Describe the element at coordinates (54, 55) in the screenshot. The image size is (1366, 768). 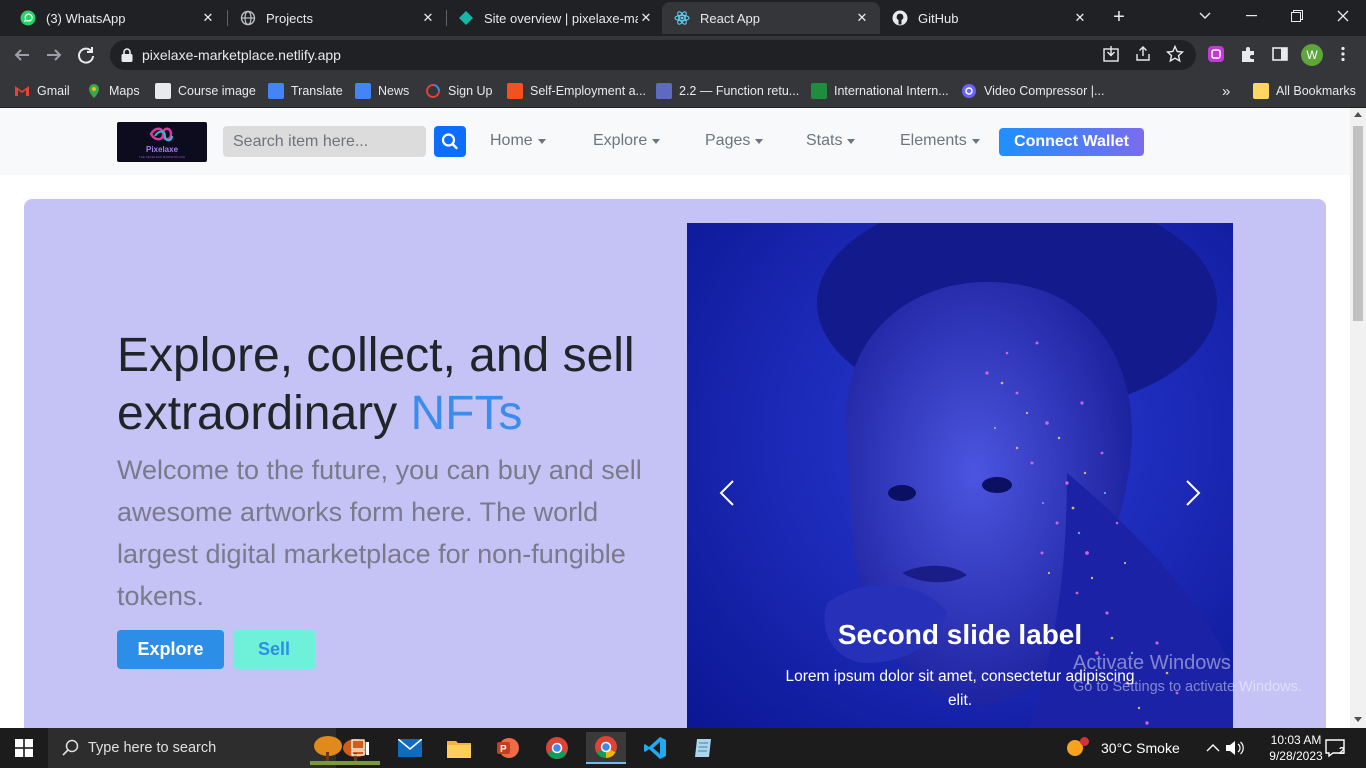
I see `forward-icon` at that location.